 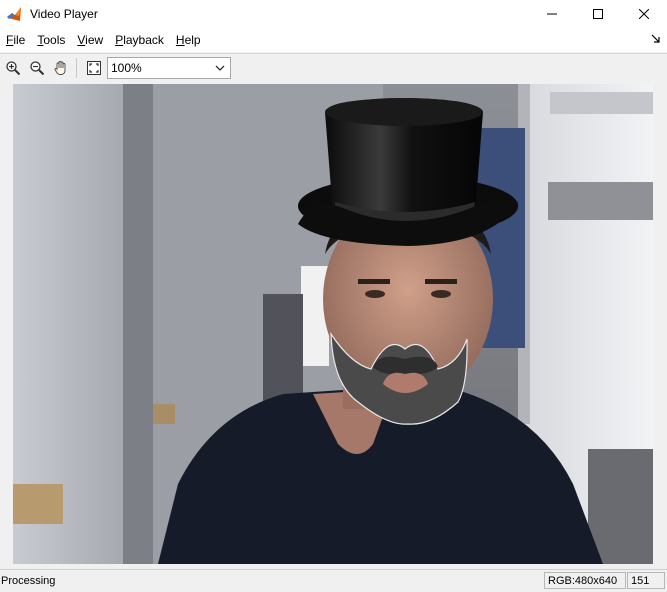 I want to click on status-text: Processing, so click(x=28, y=581).